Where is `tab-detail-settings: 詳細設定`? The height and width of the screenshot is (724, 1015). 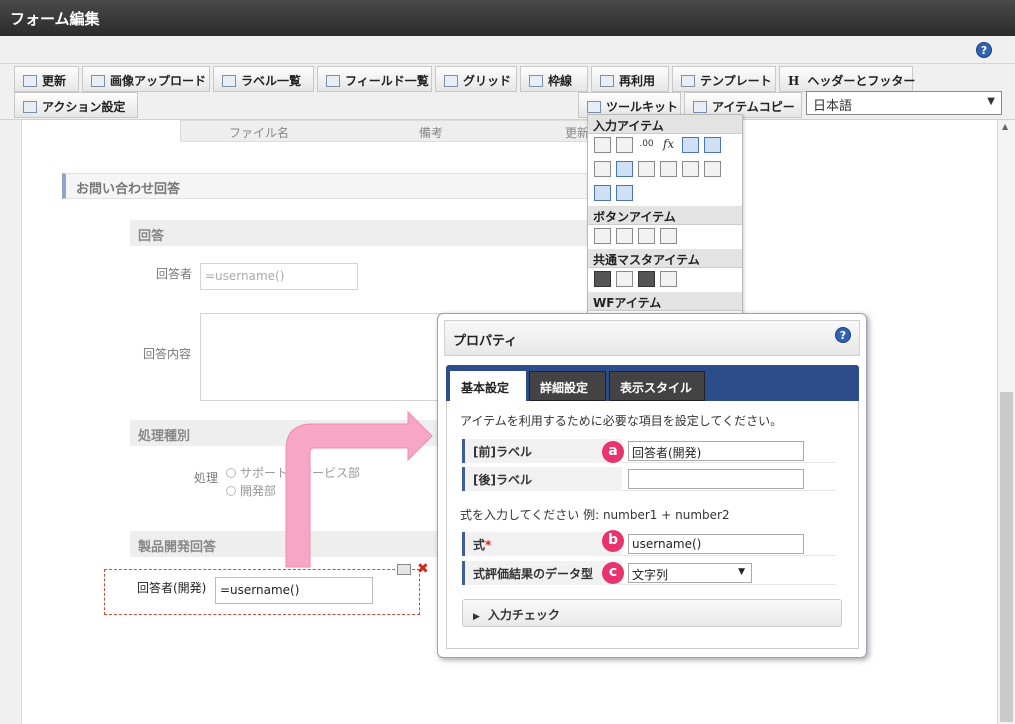
tab-detail-settings: 詳細設定 is located at coordinates (567, 386).